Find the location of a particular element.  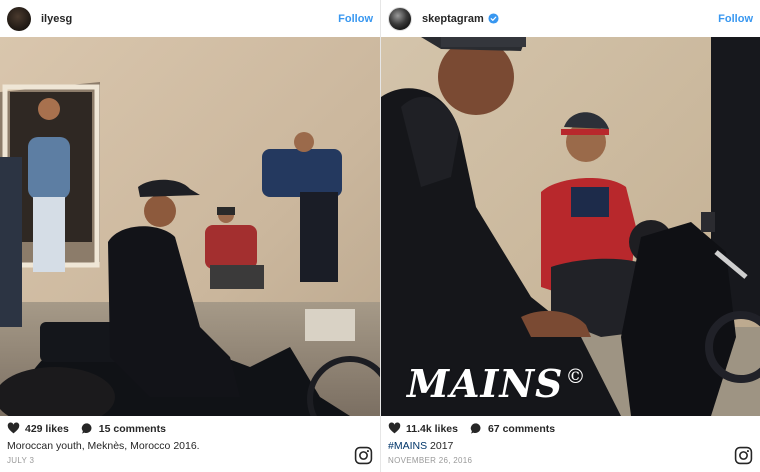

comments-group: 67 comments is located at coordinates (512, 428).